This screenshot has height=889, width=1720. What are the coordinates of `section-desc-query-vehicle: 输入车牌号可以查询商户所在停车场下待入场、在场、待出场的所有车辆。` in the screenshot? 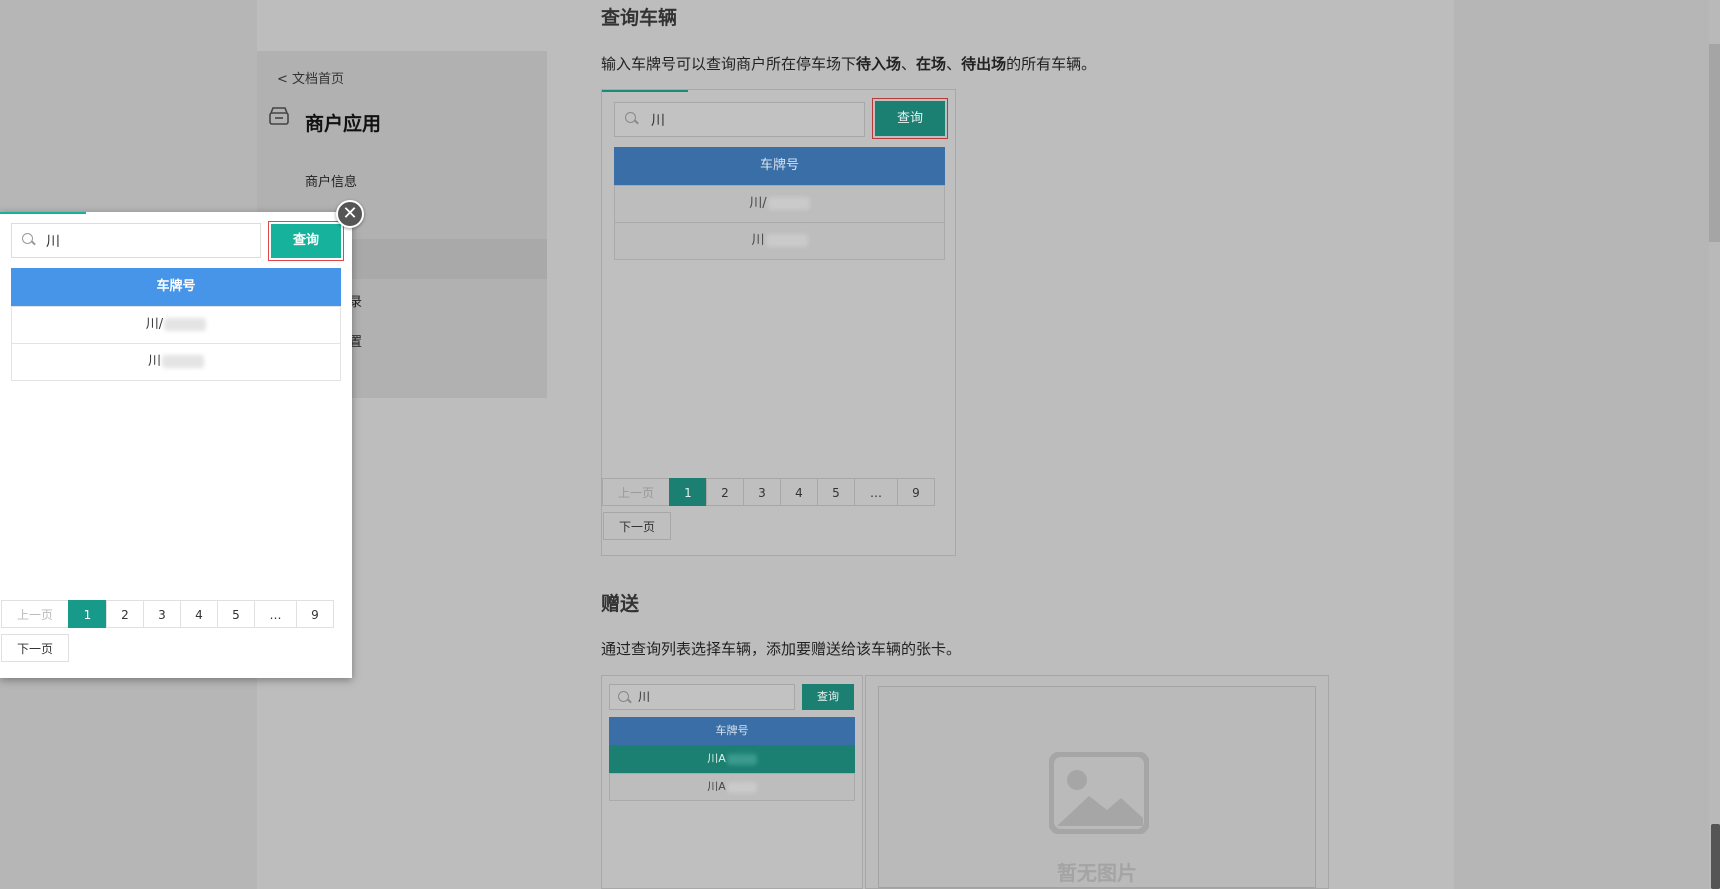 It's located at (849, 64).